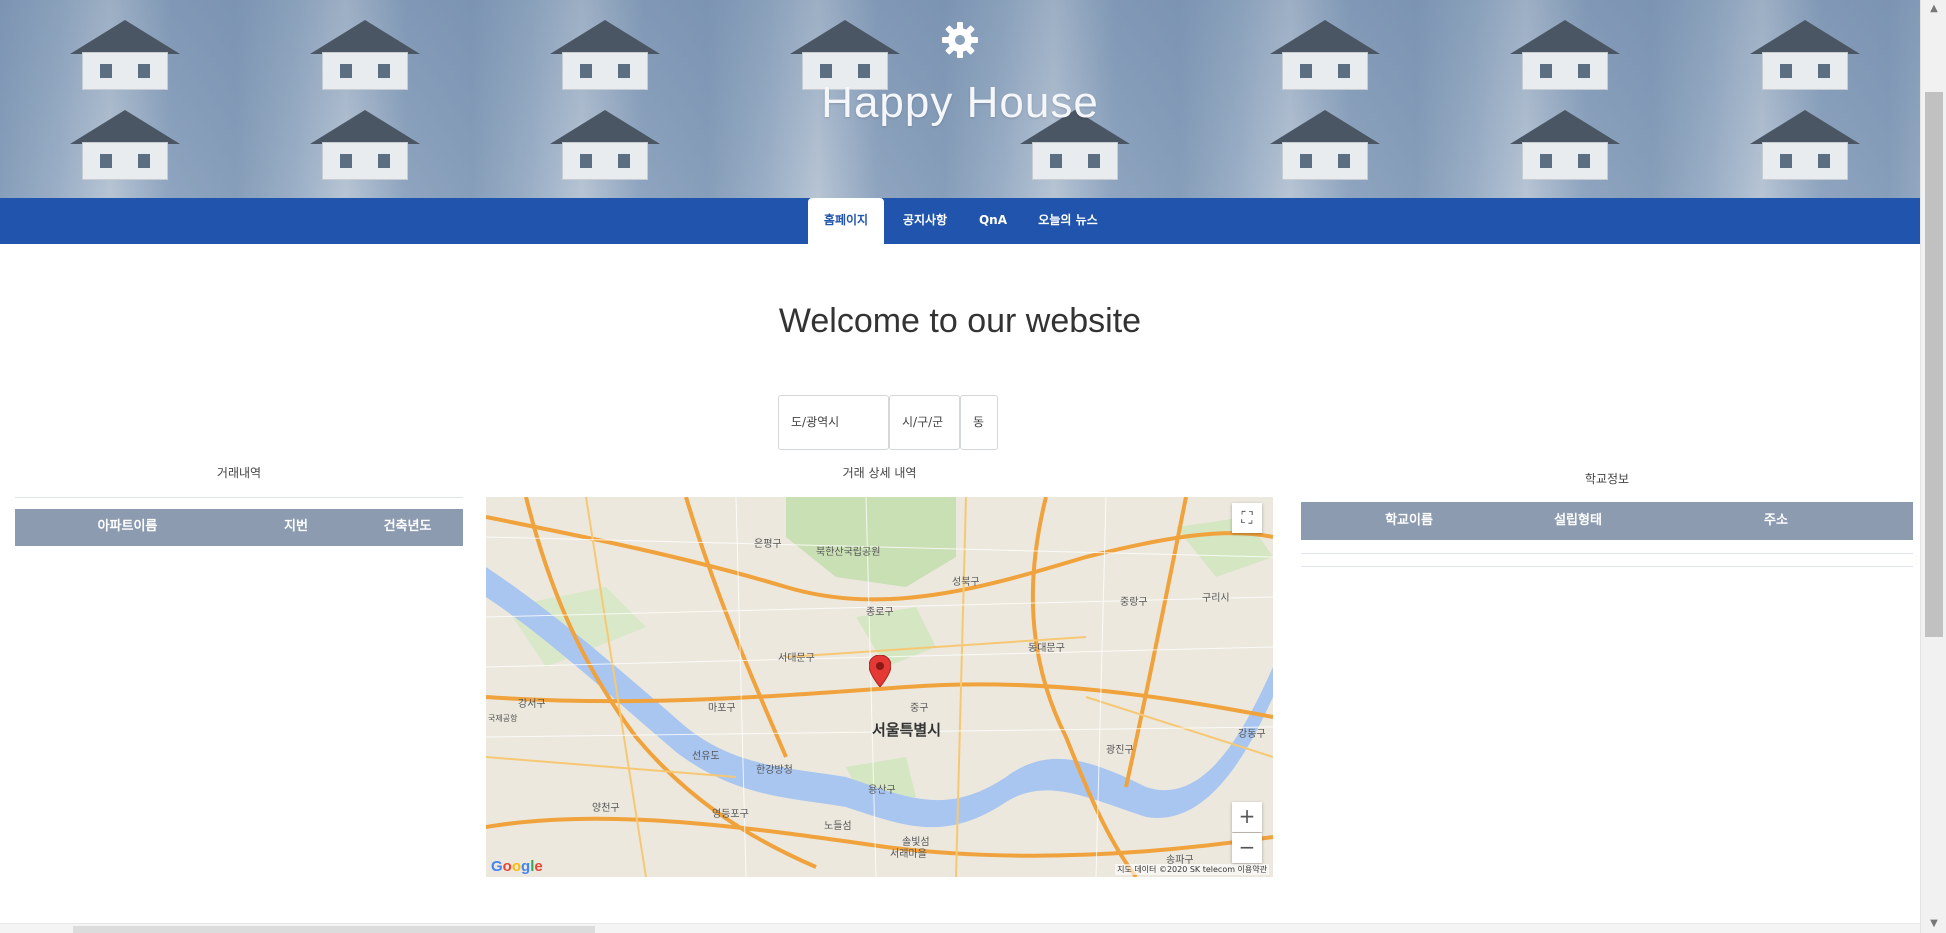  I want to click on map-label: 강서구, so click(532, 704).